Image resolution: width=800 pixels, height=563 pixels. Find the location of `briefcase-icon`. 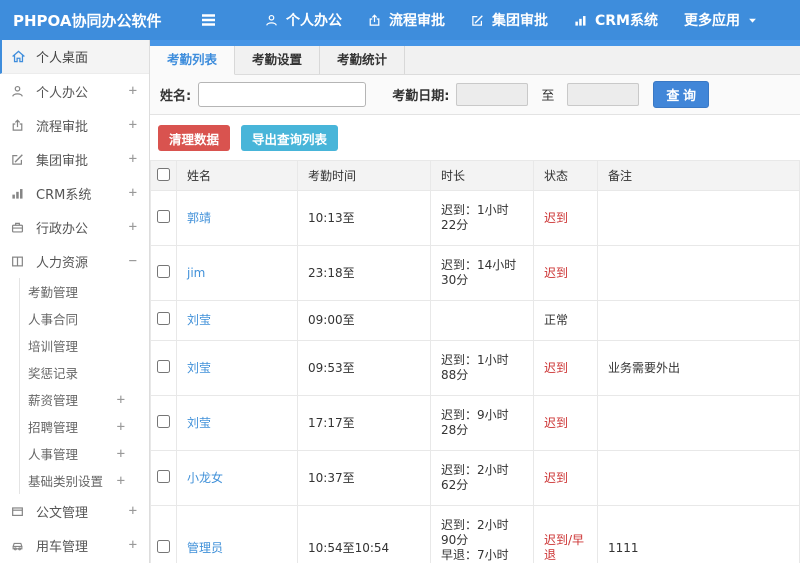

briefcase-icon is located at coordinates (19, 227).